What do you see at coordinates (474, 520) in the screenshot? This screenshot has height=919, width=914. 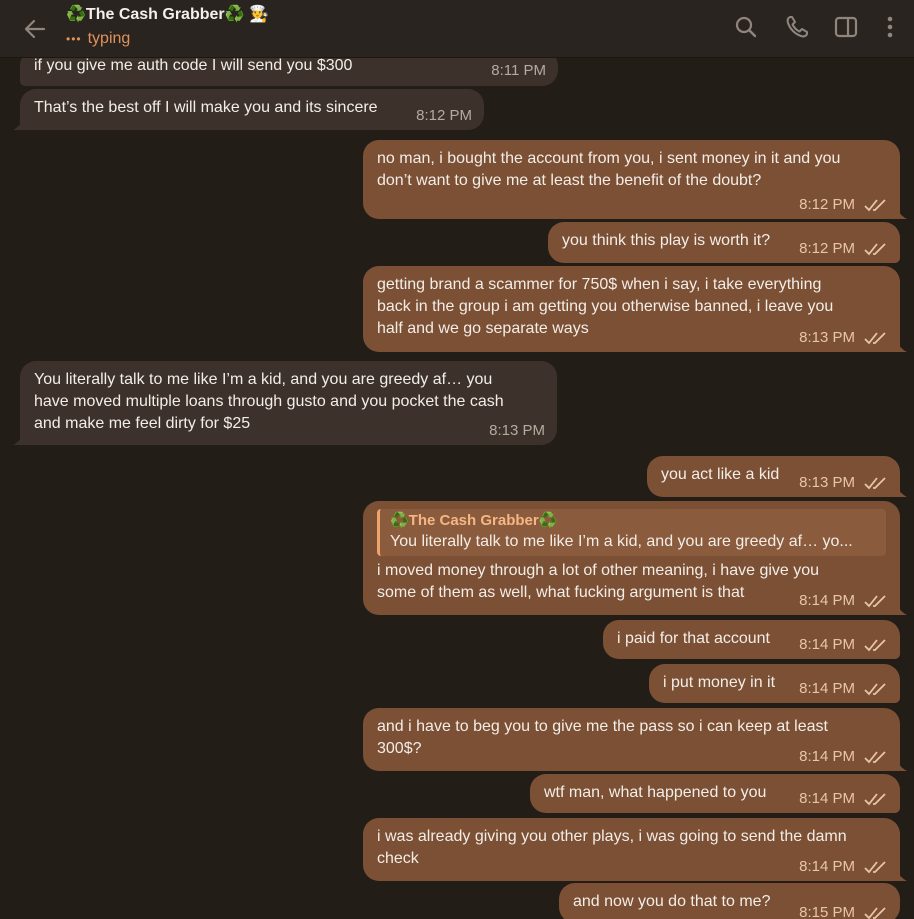 I see `reply-sender-name: ♻️The Cash Grabber♻️` at bounding box center [474, 520].